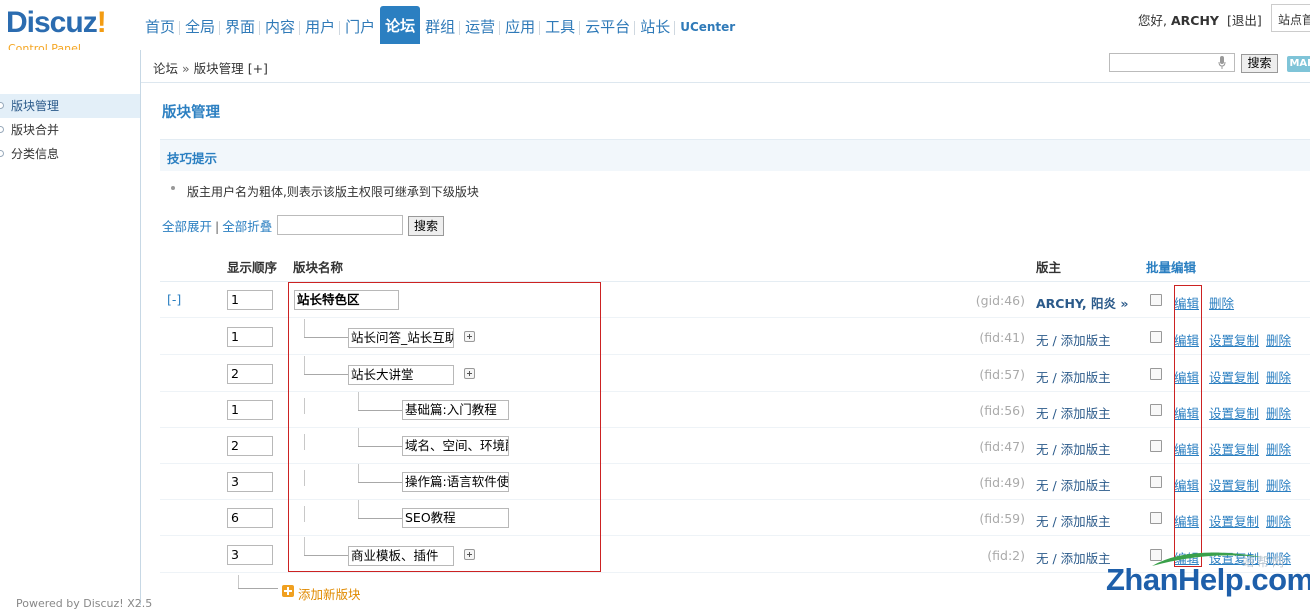 The image size is (1310, 610). Describe the element at coordinates (655, 27) in the screenshot. I see `nav-webmaster: 站长` at that location.